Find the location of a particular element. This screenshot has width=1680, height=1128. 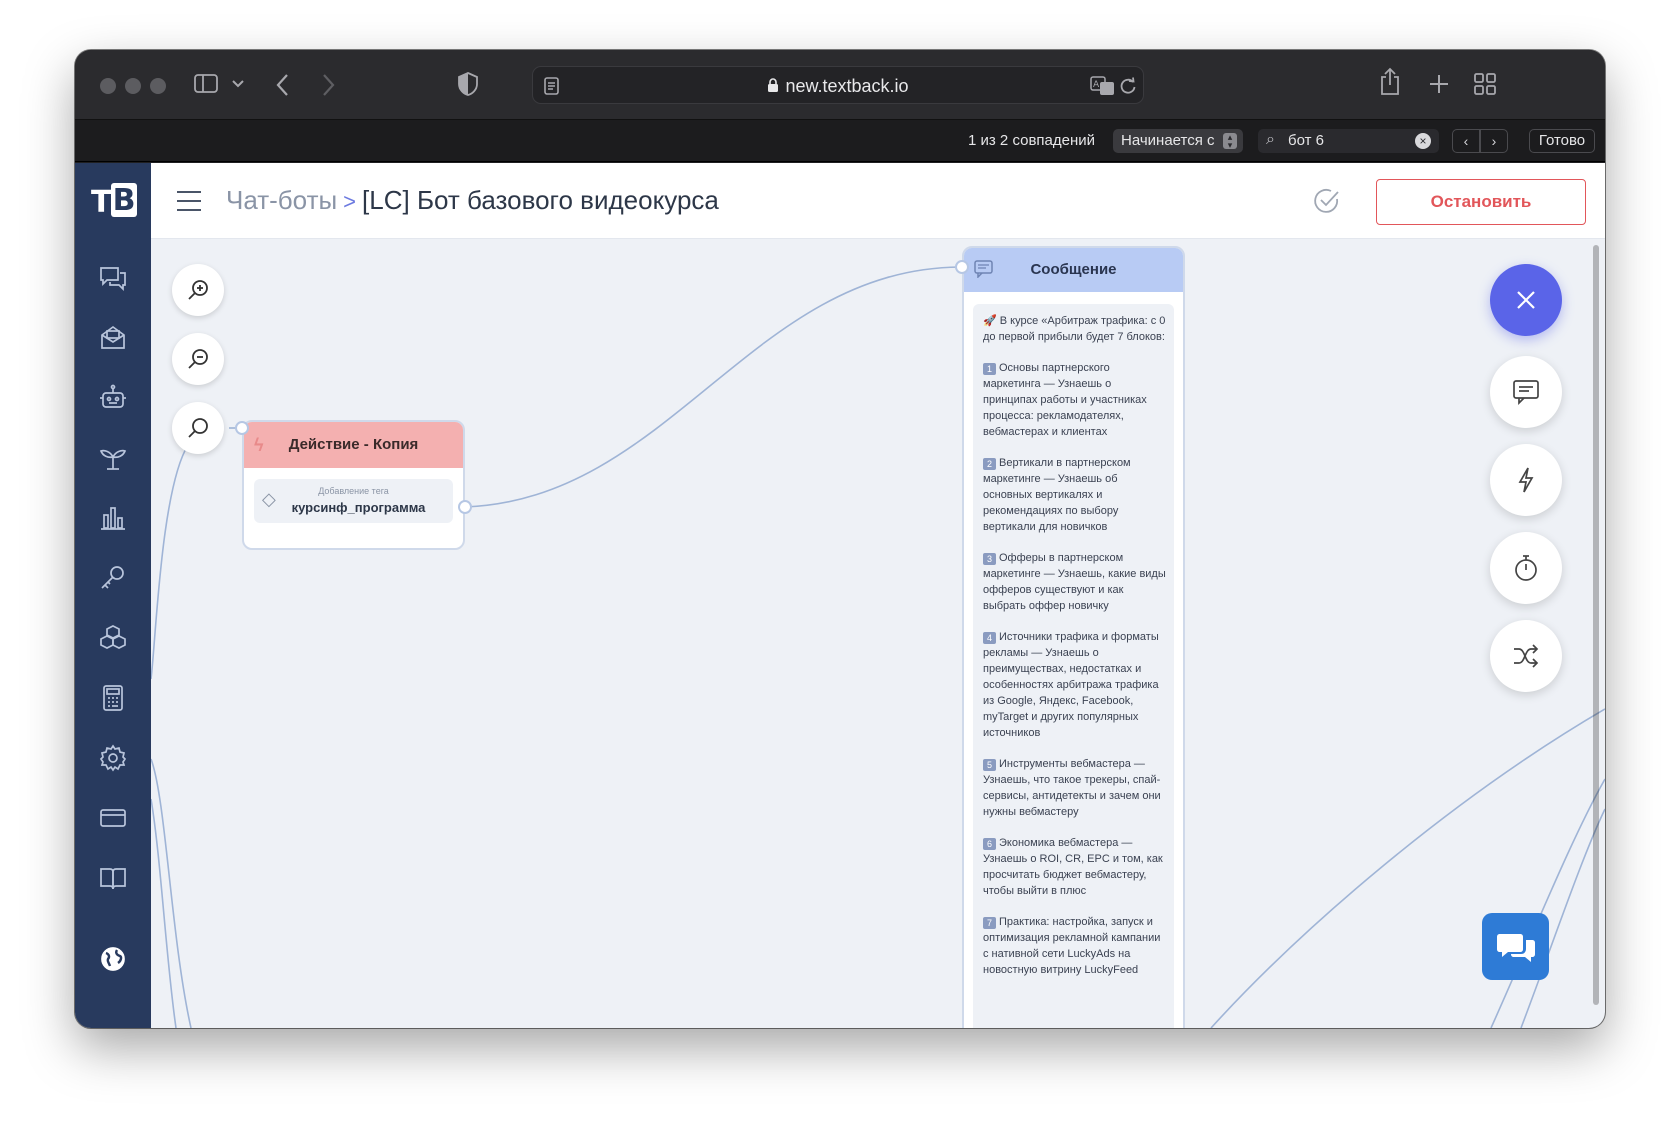

book-icon is located at coordinates (113, 879).